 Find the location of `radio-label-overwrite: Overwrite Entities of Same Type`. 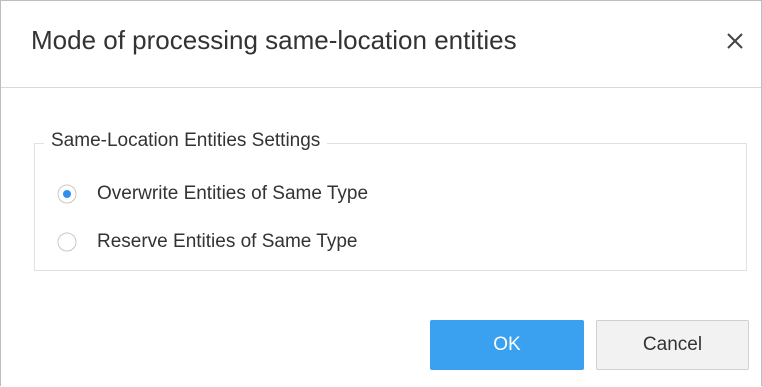

radio-label-overwrite: Overwrite Entities of Same Type is located at coordinates (233, 193).